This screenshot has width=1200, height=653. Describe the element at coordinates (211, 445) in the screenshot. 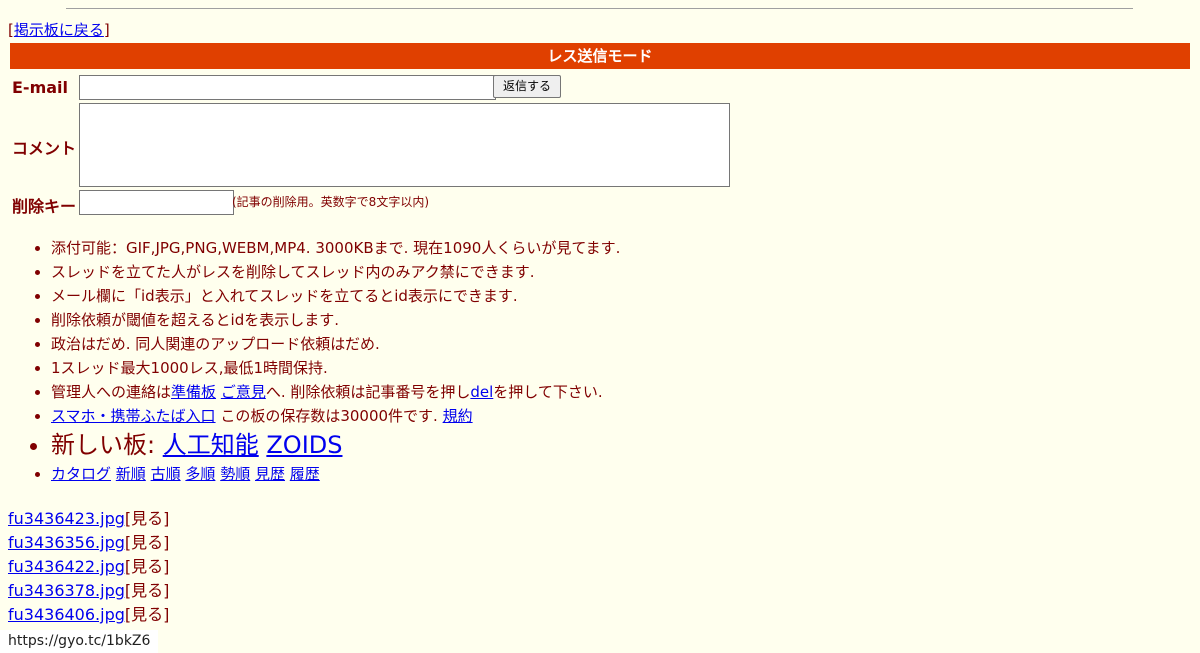

I see `ai-board-link: 人工知能` at that location.